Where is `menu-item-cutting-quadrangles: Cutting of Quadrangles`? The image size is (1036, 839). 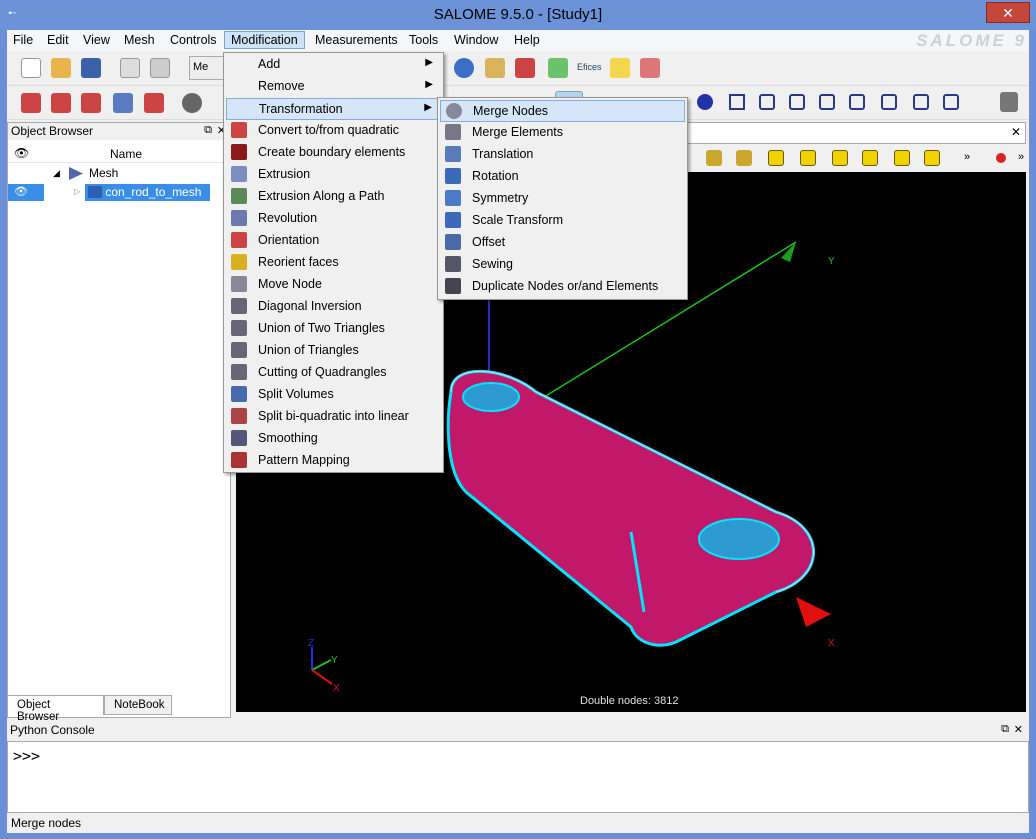
menu-item-cutting-quadrangles: Cutting of Quadrangles is located at coordinates (333, 373).